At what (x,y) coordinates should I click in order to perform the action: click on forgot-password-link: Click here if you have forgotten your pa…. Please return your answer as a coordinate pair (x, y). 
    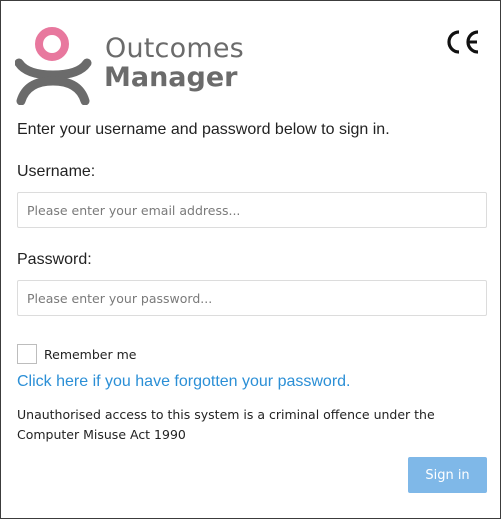
    Looking at the image, I should click on (184, 382).